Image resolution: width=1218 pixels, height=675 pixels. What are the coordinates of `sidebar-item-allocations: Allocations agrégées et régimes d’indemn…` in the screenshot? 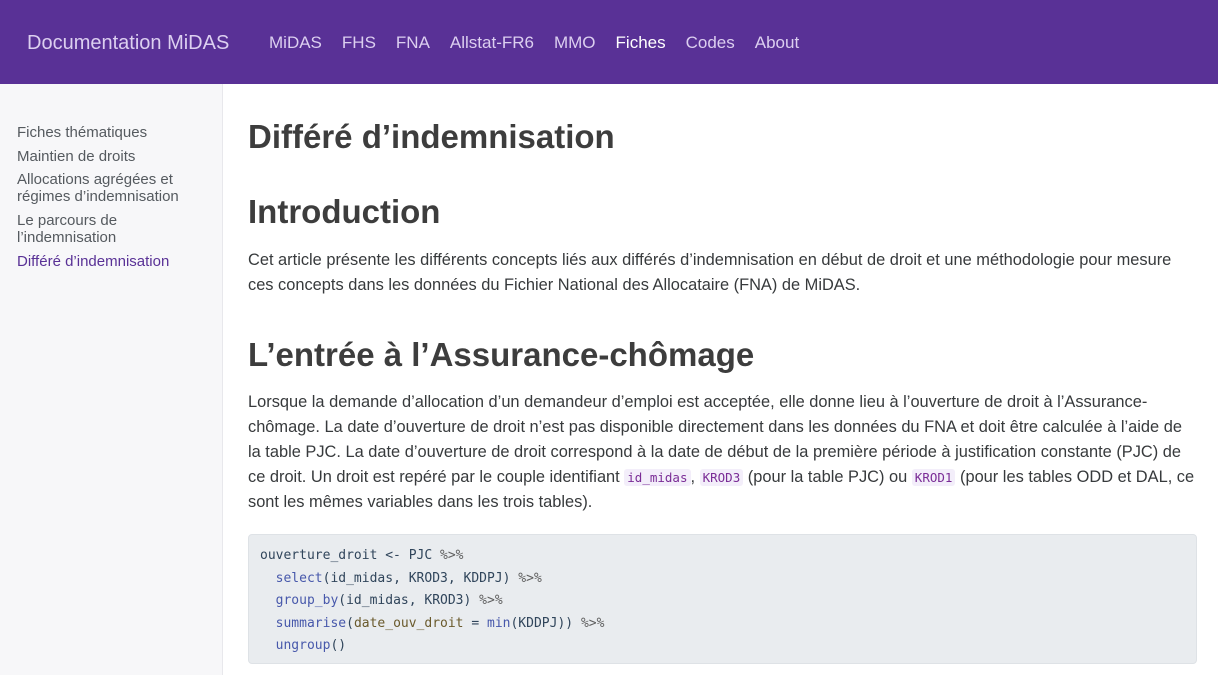 It's located at (112, 188).